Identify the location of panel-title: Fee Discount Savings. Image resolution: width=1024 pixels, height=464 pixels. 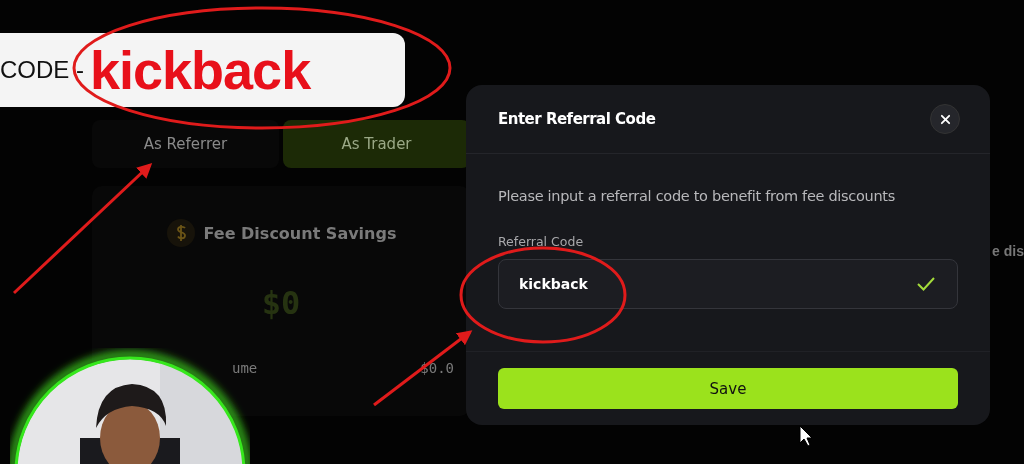
(300, 233).